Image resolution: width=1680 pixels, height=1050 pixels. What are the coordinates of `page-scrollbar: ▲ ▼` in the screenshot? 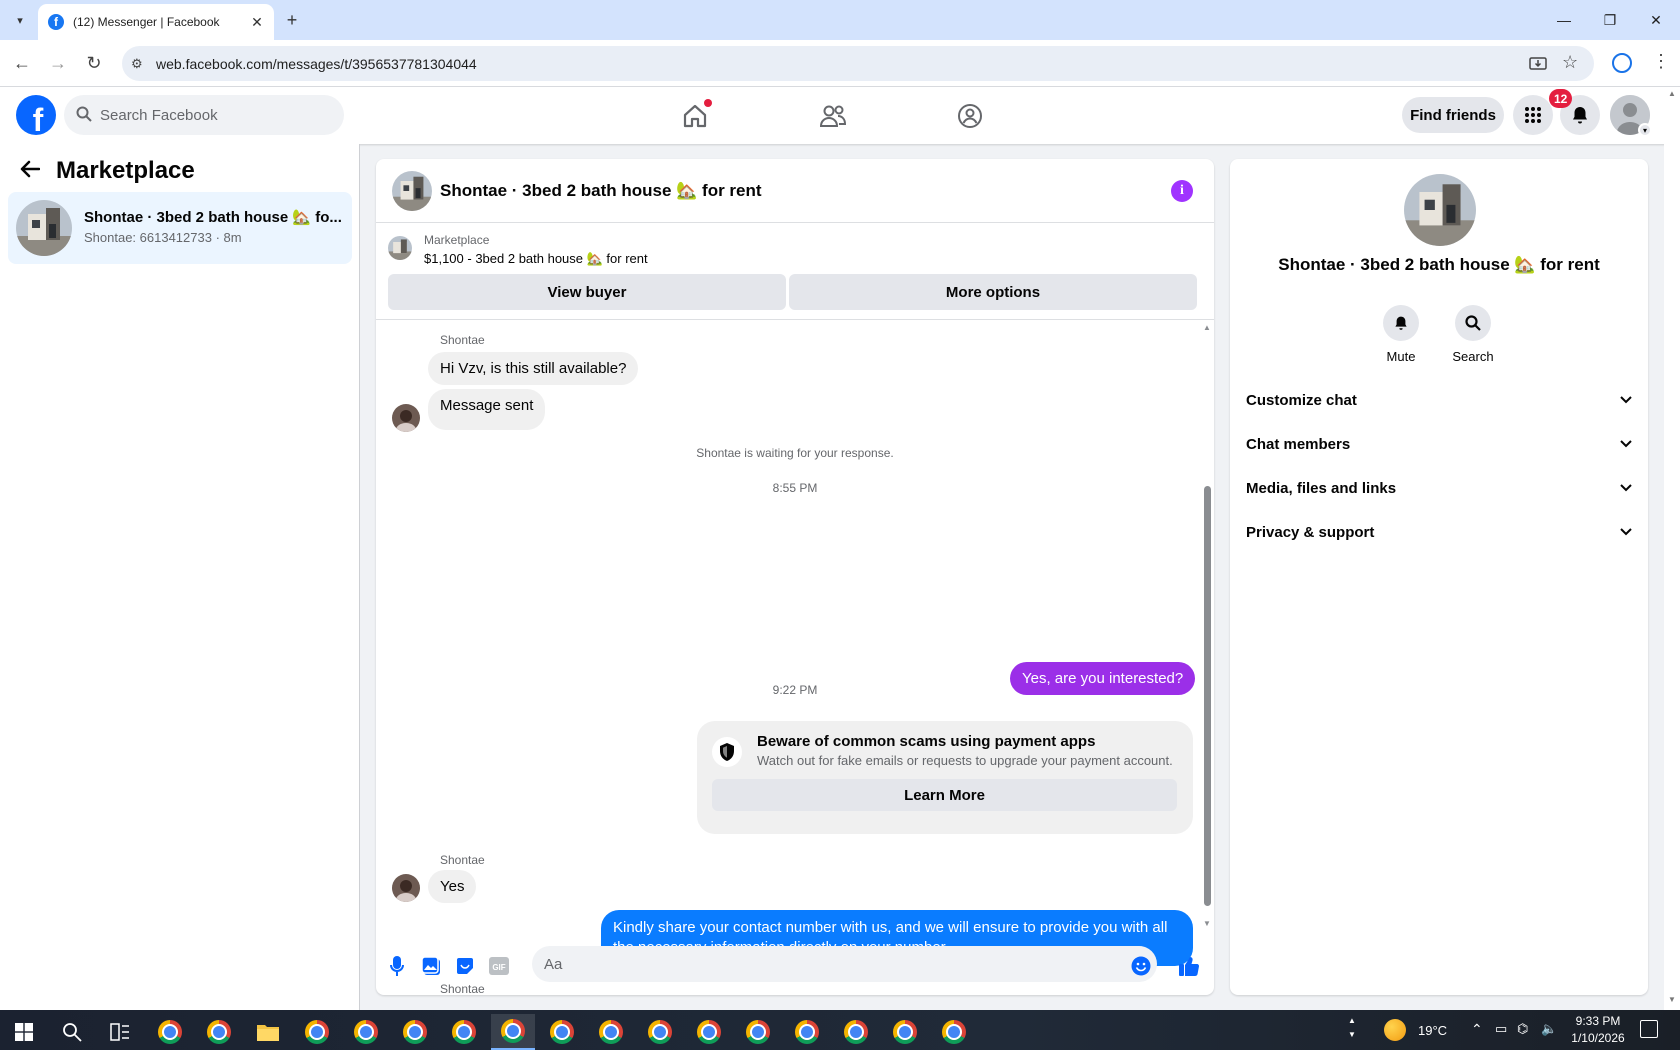 It's located at (1672, 548).